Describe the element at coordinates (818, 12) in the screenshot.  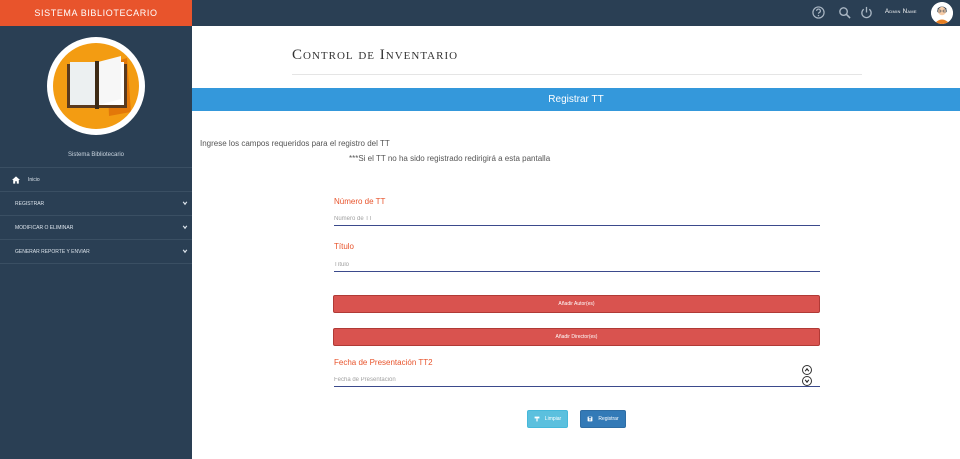
I see `help-icon` at that location.